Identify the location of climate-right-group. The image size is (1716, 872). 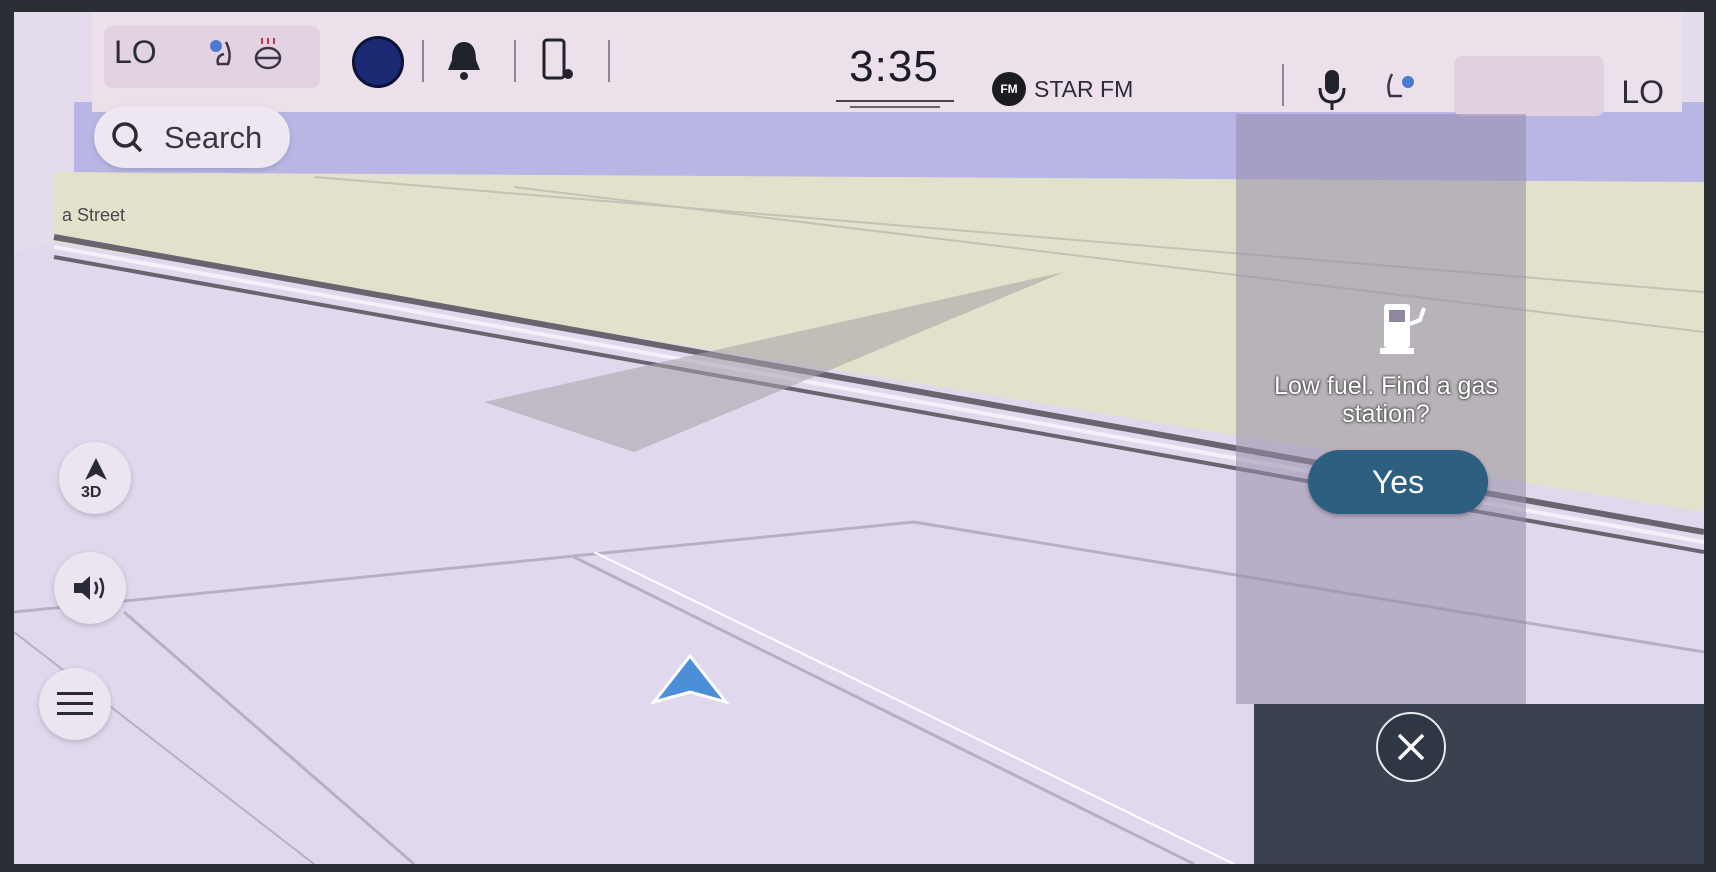
(1529, 86).